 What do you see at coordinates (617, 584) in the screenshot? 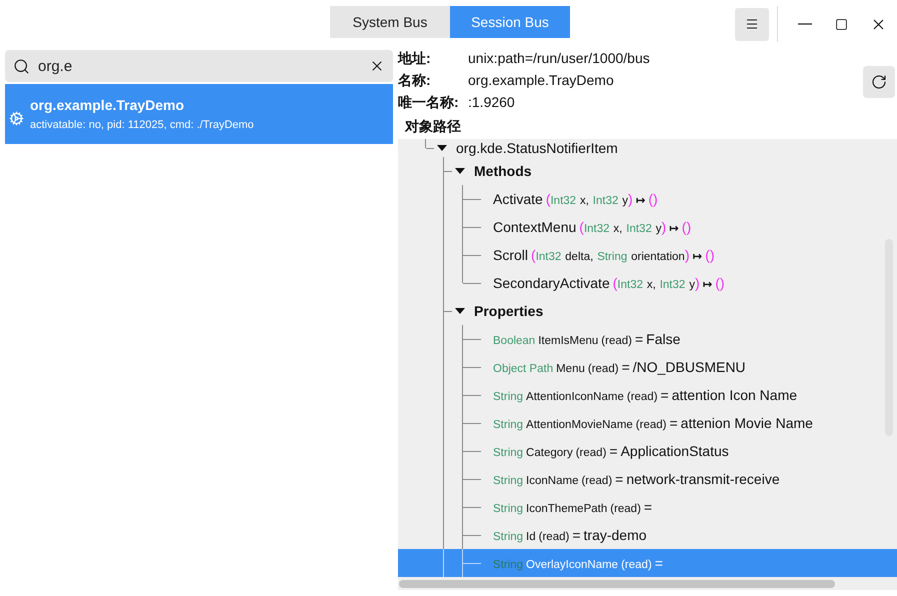
I see `horizontal-scrollbar` at bounding box center [617, 584].